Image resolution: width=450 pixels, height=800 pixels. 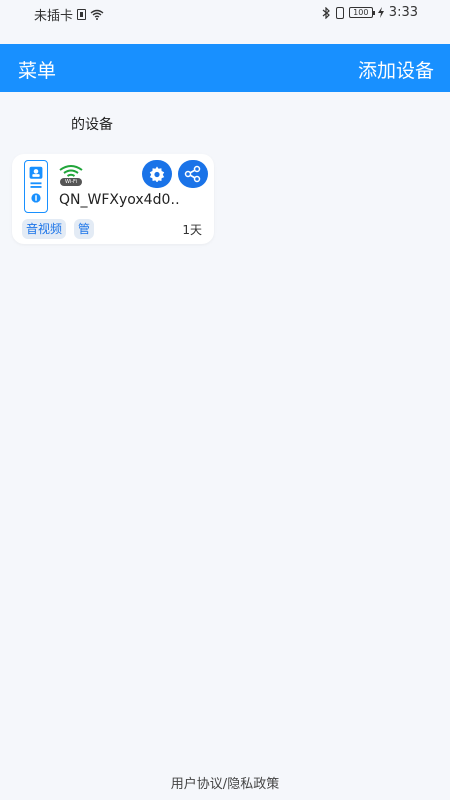 What do you see at coordinates (37, 69) in the screenshot?
I see `menu-button: 菜单` at bounding box center [37, 69].